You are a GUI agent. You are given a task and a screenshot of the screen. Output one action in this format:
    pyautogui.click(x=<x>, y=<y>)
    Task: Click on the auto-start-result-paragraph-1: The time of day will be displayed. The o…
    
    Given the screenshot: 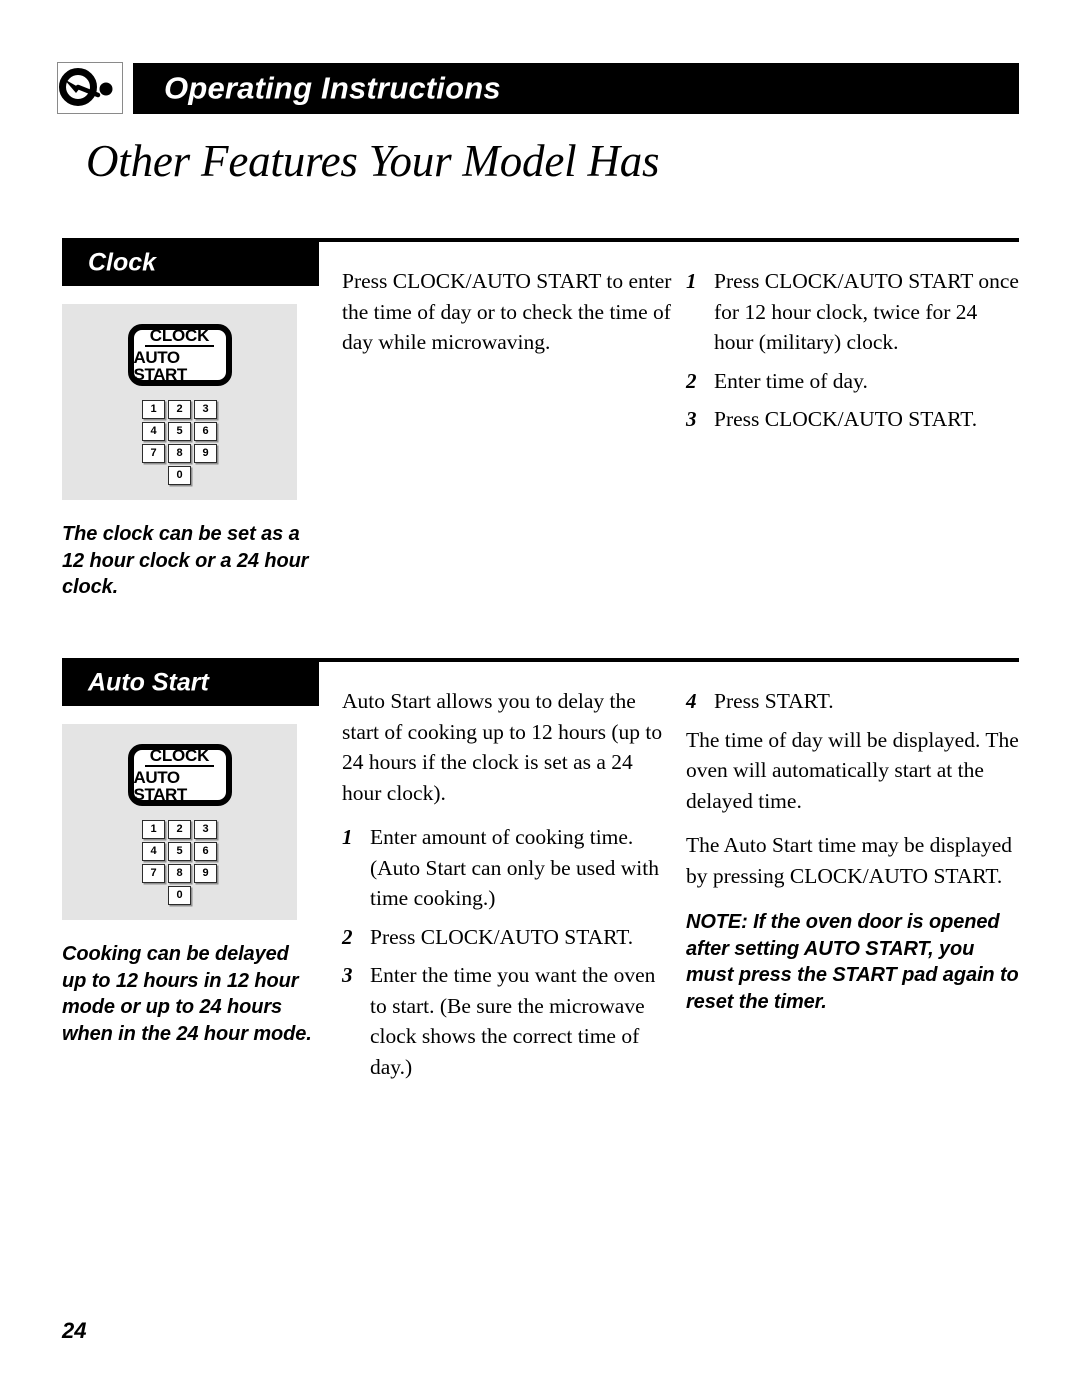 What is the action you would take?
    pyautogui.click(x=852, y=770)
    